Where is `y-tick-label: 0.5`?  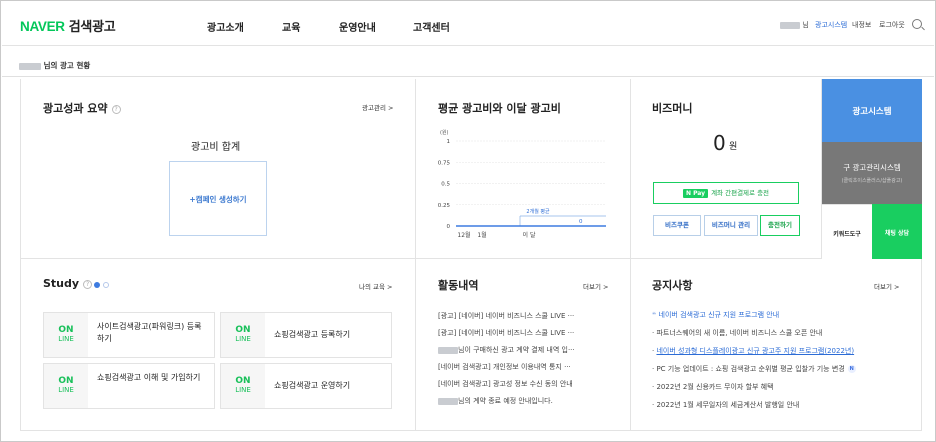
y-tick-label: 0.5 is located at coordinates (445, 185).